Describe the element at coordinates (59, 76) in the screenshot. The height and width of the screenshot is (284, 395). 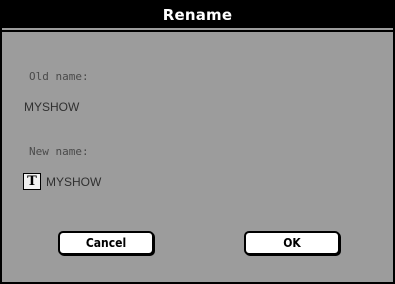
I see `old-name-label: Old name:` at that location.